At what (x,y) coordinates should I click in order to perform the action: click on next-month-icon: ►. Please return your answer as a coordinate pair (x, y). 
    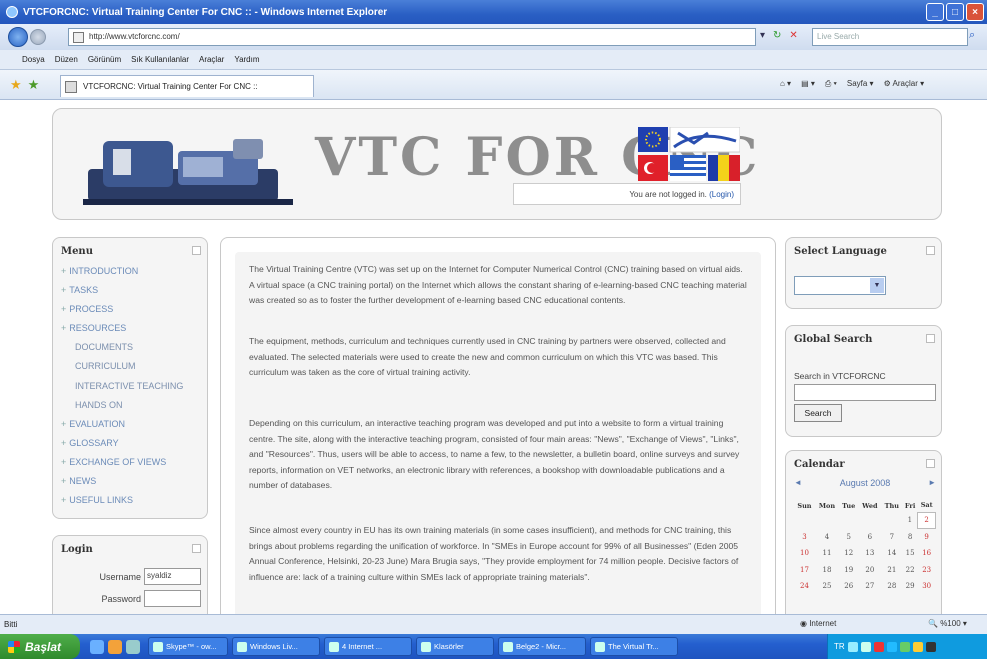
    Looking at the image, I should click on (932, 482).